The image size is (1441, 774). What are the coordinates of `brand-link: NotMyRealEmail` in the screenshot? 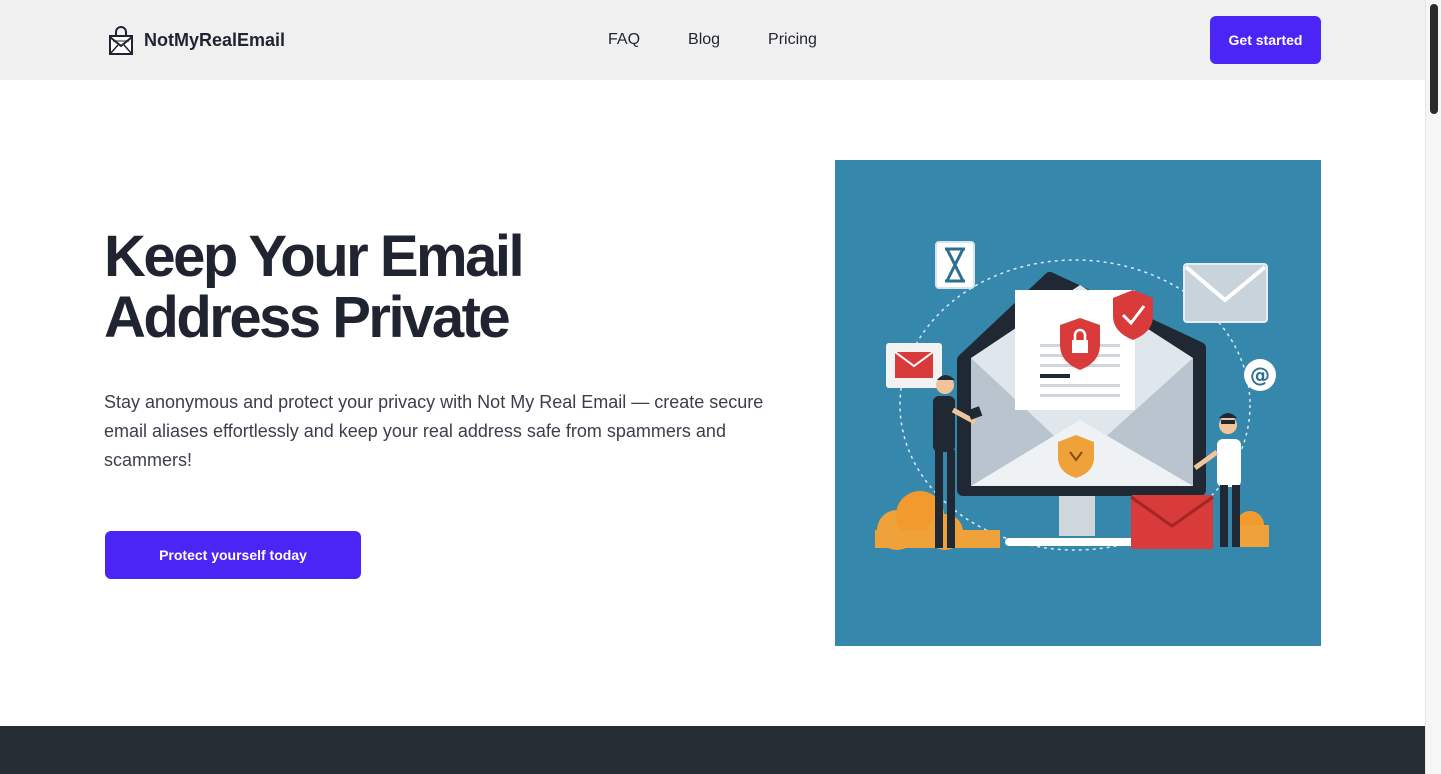 It's located at (196, 40).